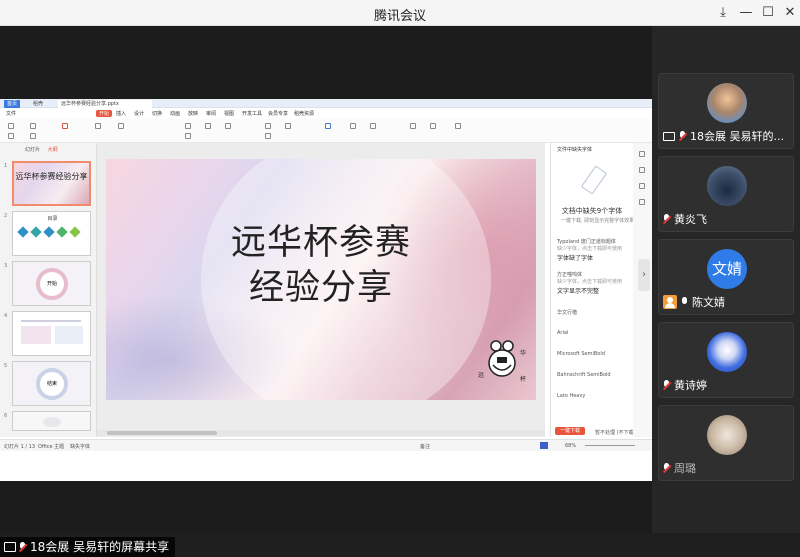  Describe the element at coordinates (121, 113) in the screenshot. I see `menu-insert: 插入` at that location.